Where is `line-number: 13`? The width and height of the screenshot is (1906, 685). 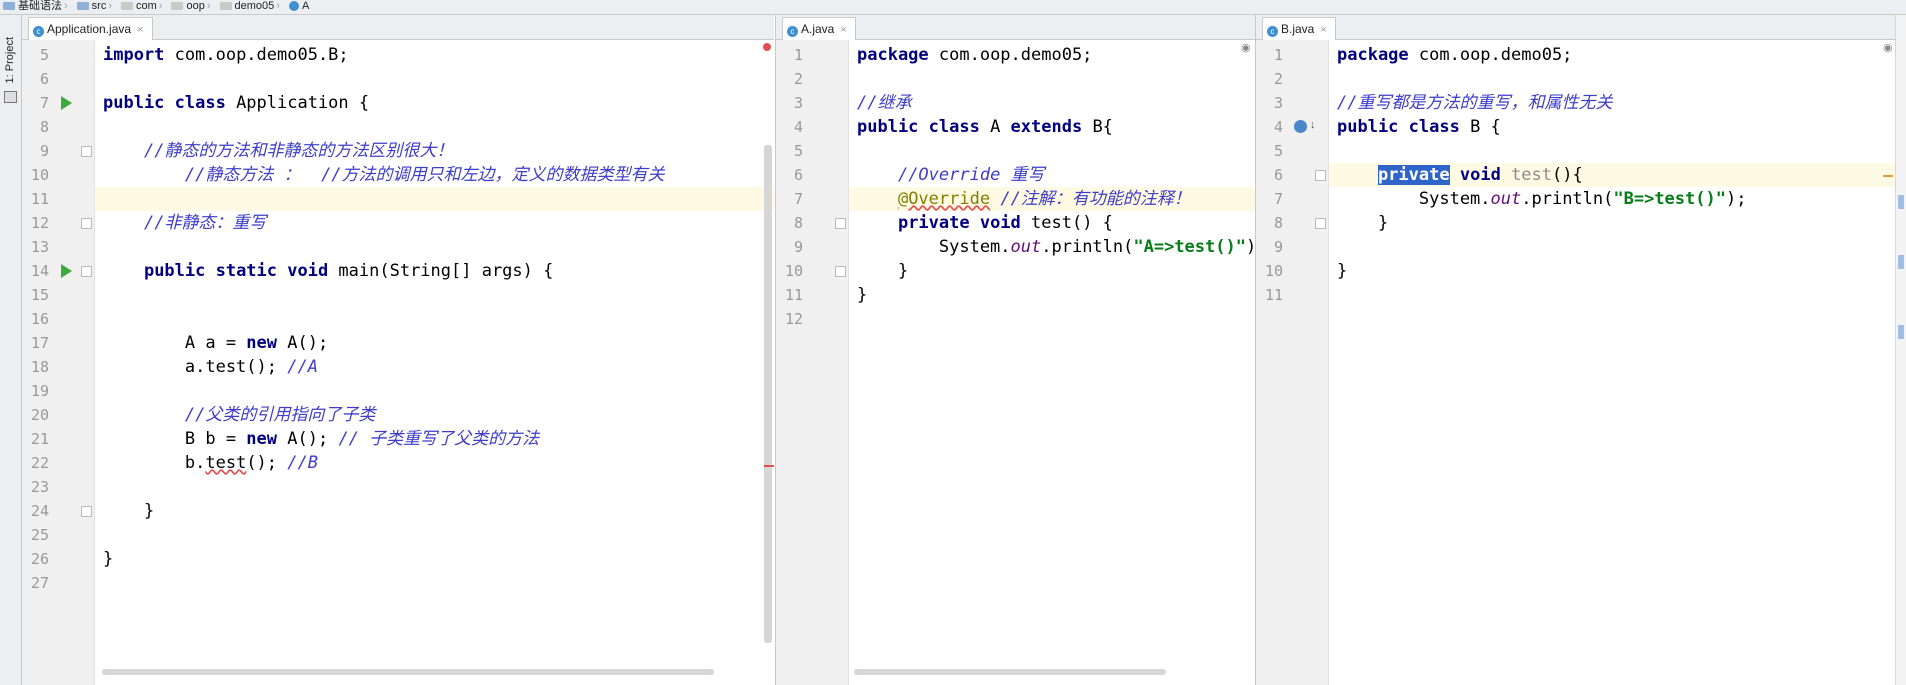 line-number: 13 is located at coordinates (35, 247).